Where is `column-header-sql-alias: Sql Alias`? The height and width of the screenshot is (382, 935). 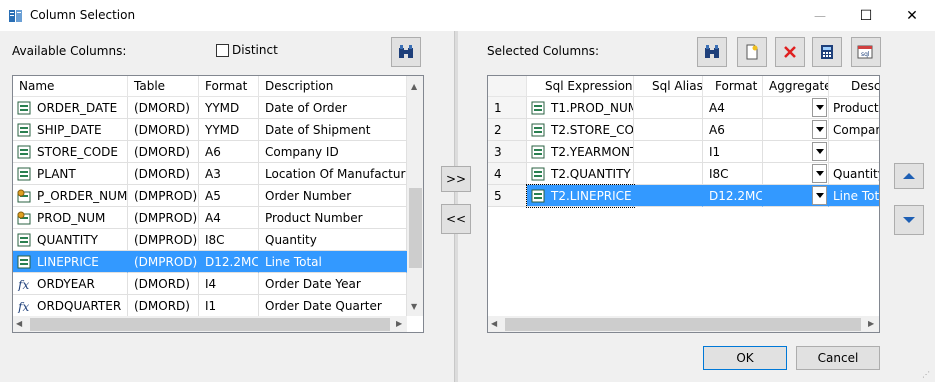
column-header-sql-alias: Sql Alias is located at coordinates (668, 86).